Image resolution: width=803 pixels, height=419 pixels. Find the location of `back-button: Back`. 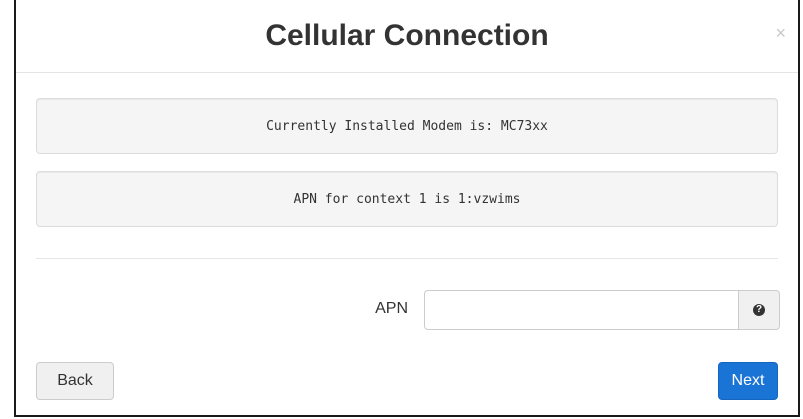

back-button: Back is located at coordinates (75, 381).